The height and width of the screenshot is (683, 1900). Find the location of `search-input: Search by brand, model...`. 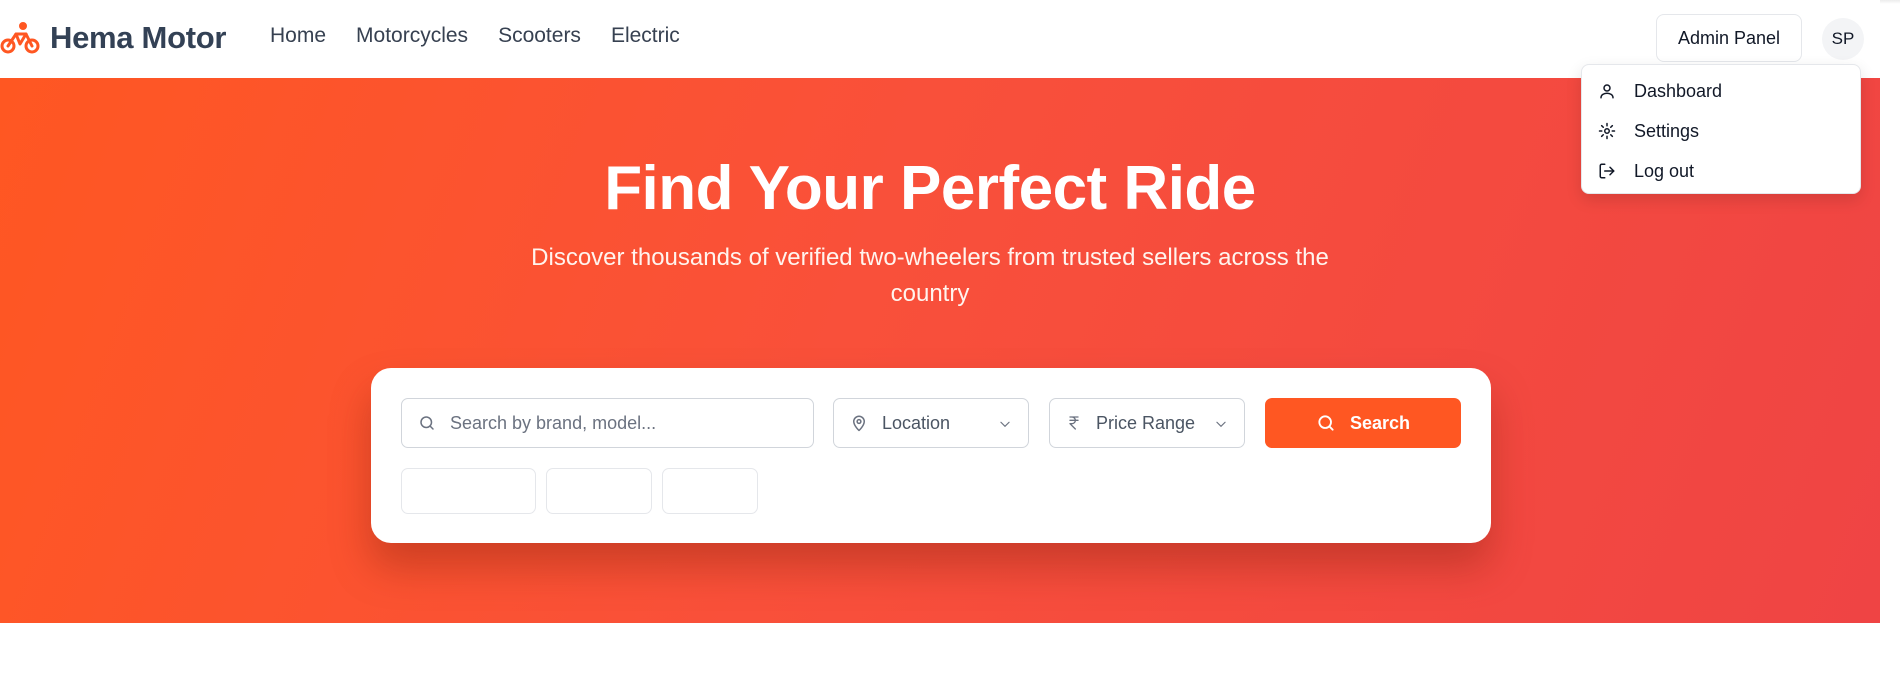

search-input: Search by brand, model... is located at coordinates (607, 423).